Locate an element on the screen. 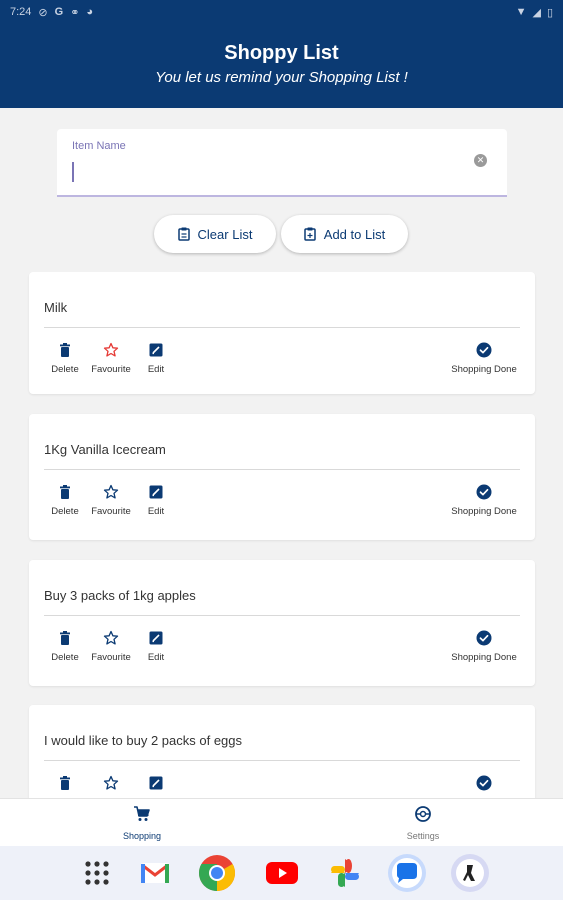  vpn-icon: ⚭ is located at coordinates (75, 12).